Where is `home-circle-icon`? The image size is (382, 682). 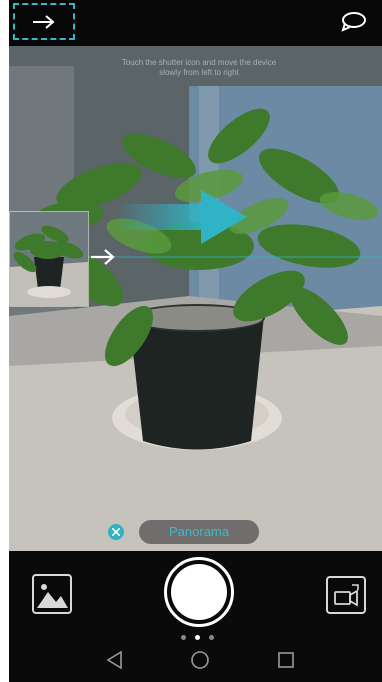 home-circle-icon is located at coordinates (200, 660).